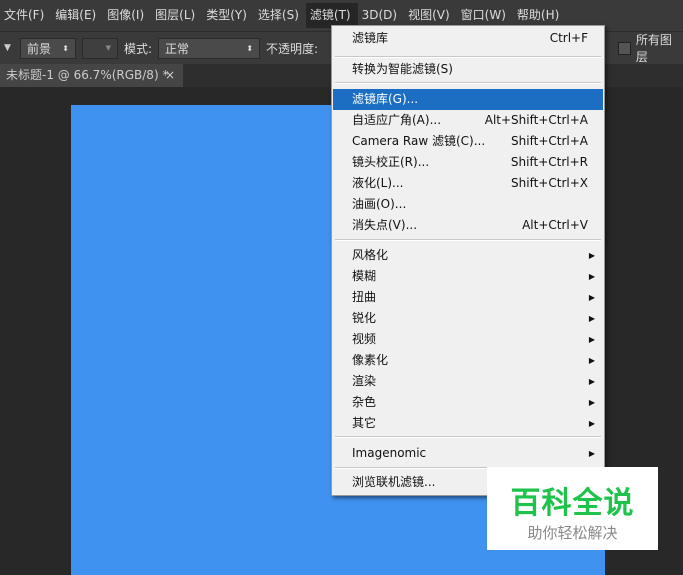 This screenshot has width=683, height=575. Describe the element at coordinates (389, 453) in the screenshot. I see `menu-item-label: Imagenomic` at that location.